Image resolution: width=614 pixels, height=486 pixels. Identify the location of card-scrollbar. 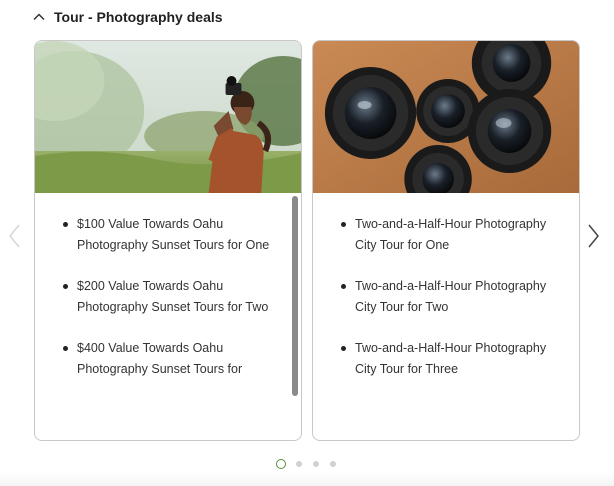
(295, 296).